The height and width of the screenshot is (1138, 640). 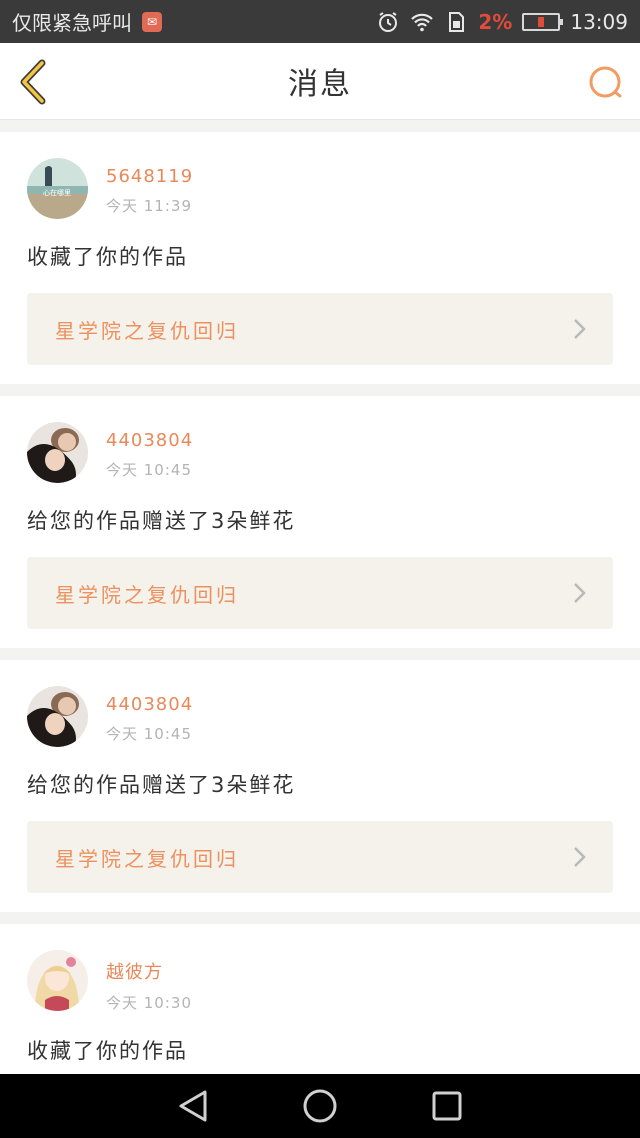 I want to click on mail-notification-icon: ✉, so click(x=152, y=21).